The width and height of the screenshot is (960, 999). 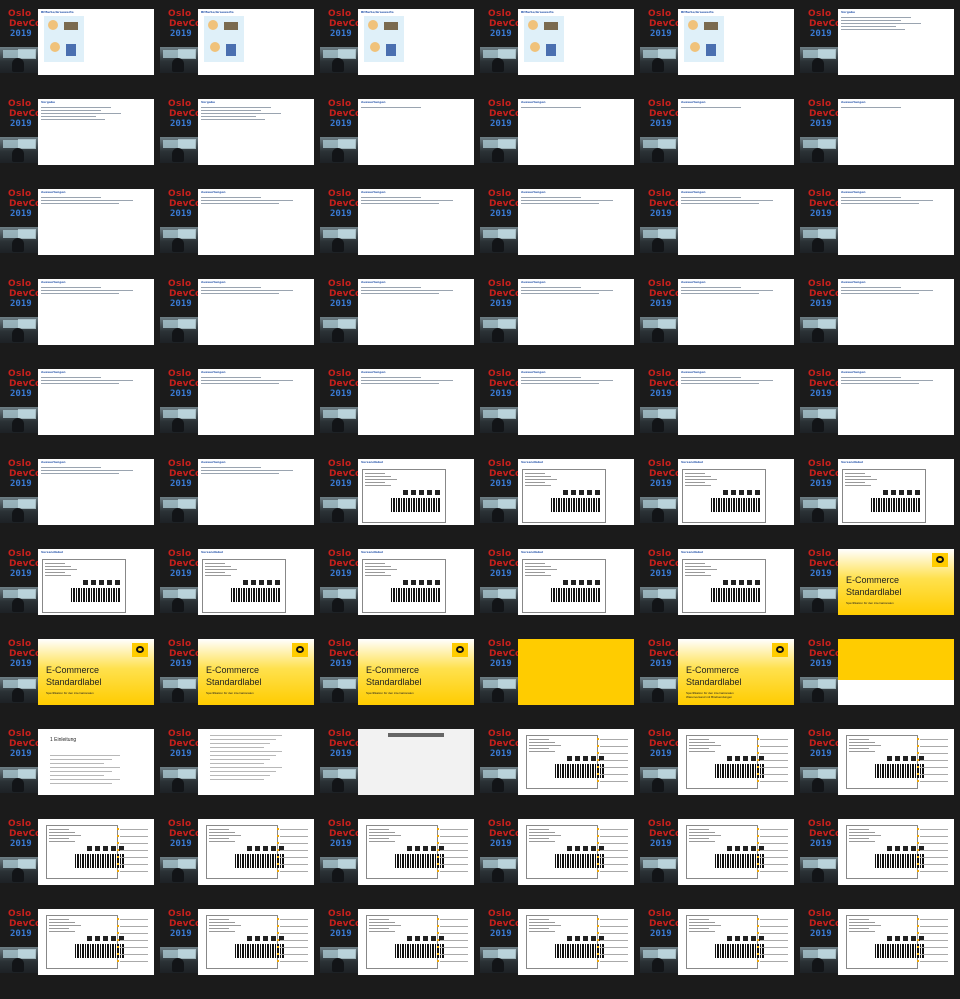 What do you see at coordinates (179, 690) in the screenshot?
I see `speaker-camera` at bounding box center [179, 690].